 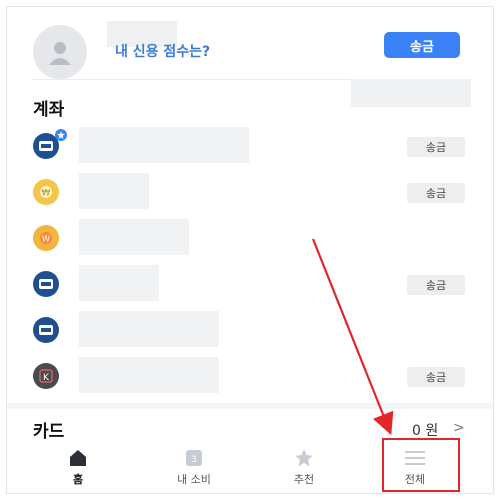 I want to click on send-money-button: 송금, so click(x=422, y=45).